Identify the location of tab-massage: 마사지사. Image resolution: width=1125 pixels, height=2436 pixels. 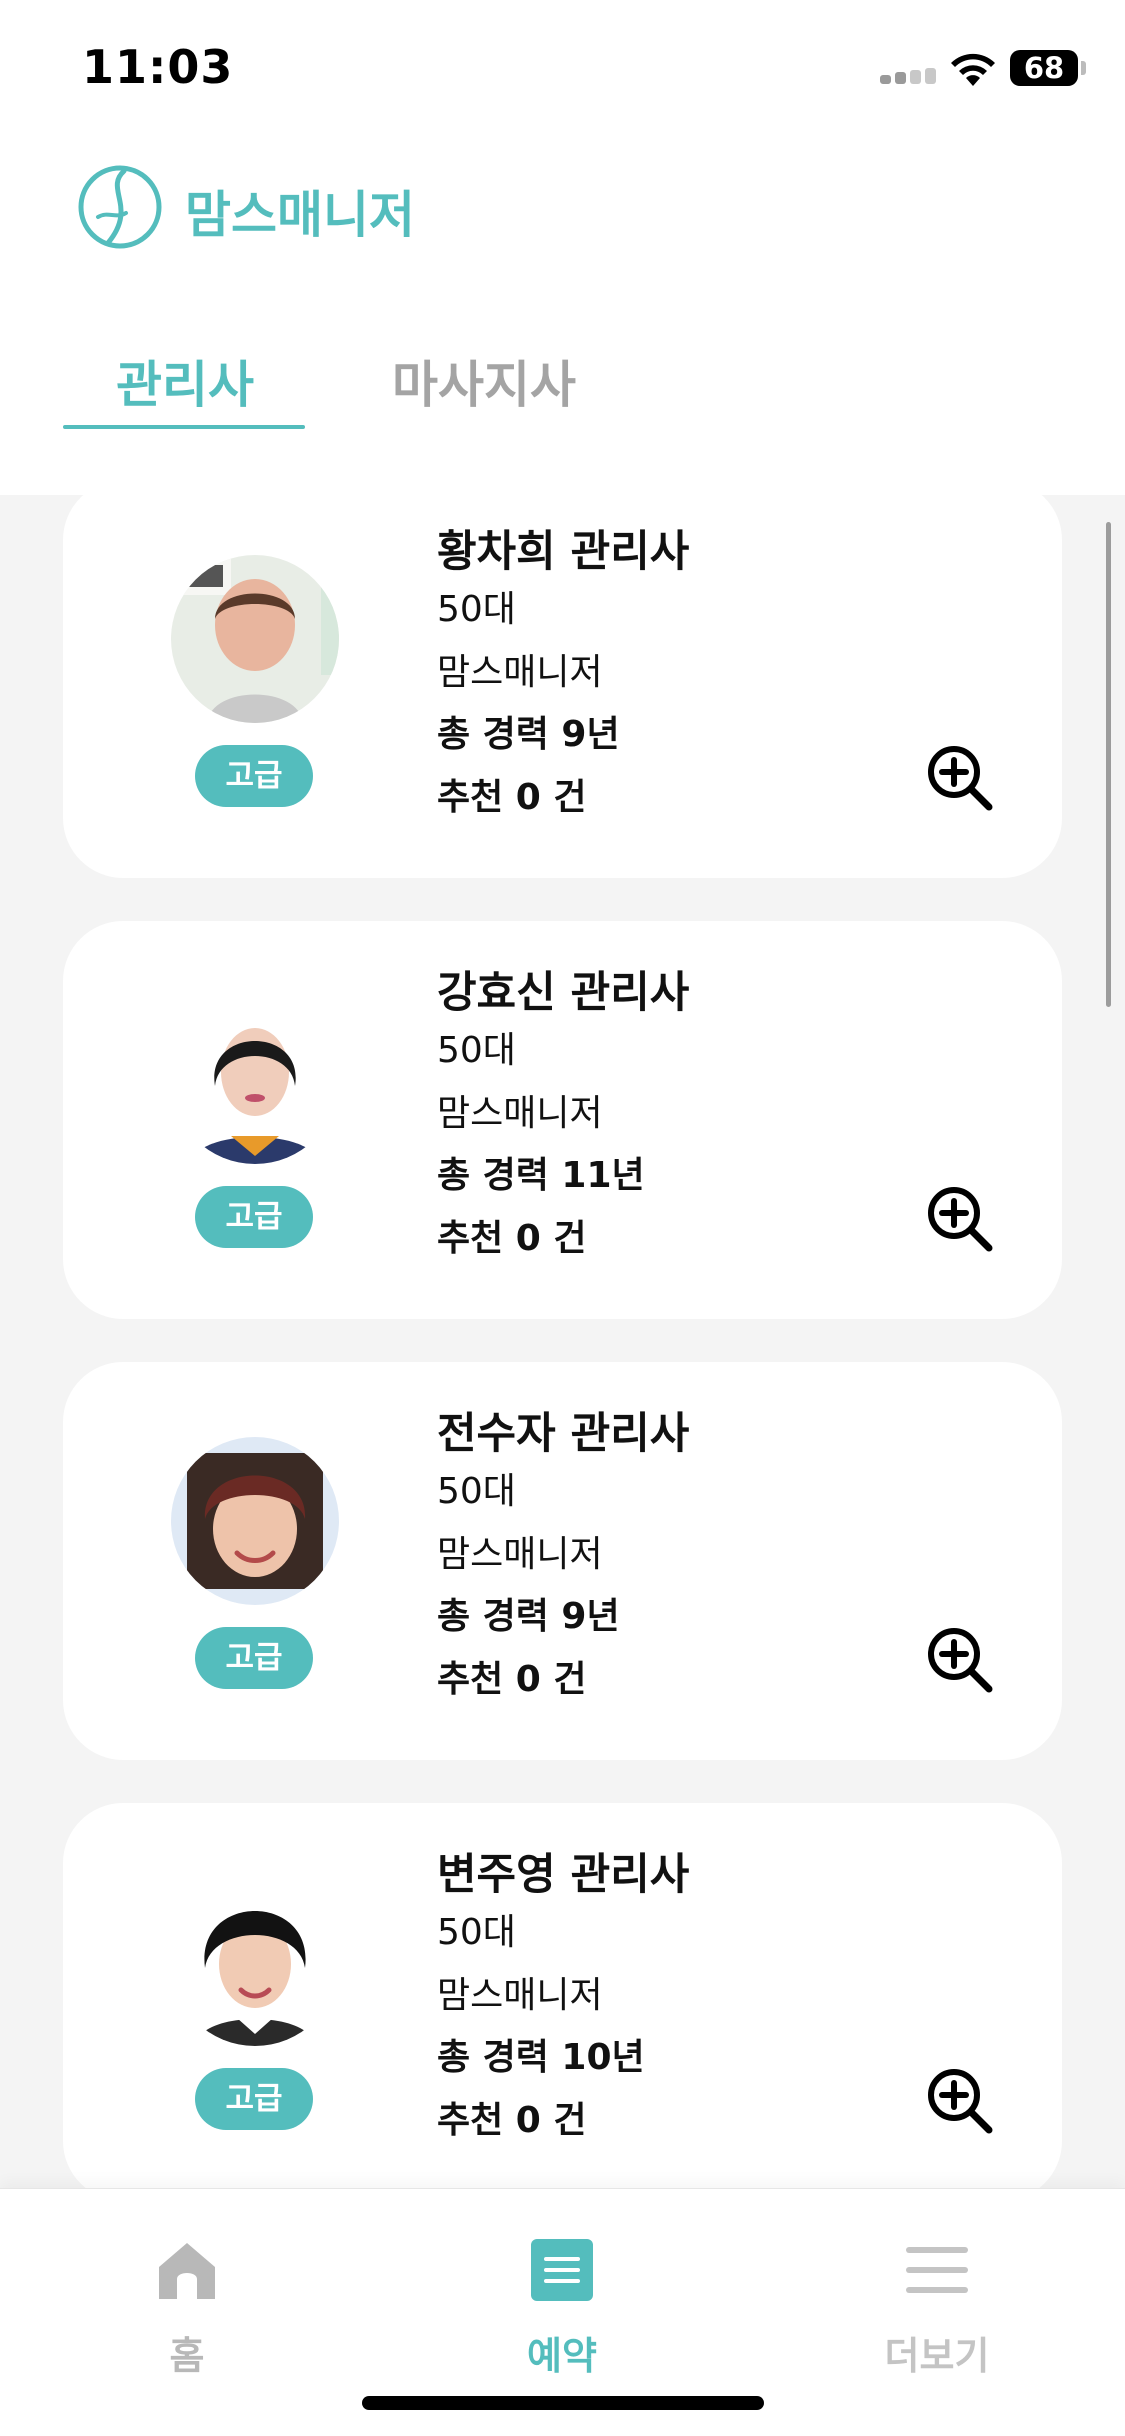
(484, 381).